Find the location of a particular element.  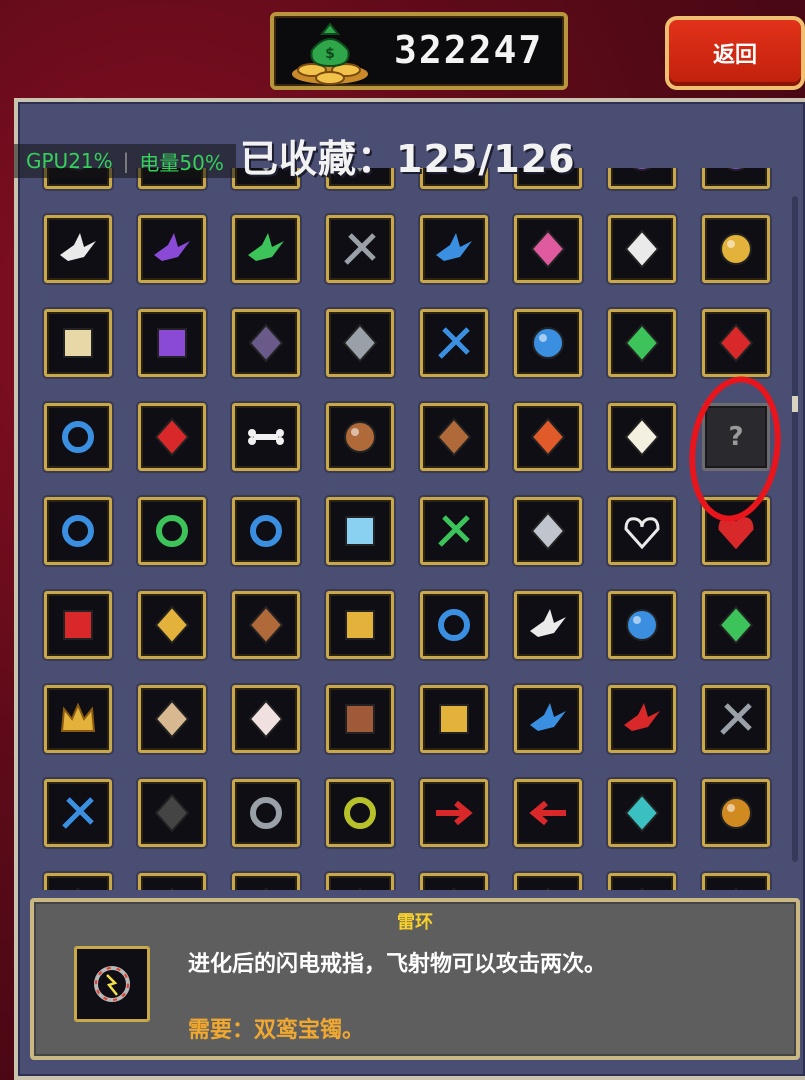

item-description: 进化后的闪电戒指，飞射物可以攻击两次。 is located at coordinates (397, 964).